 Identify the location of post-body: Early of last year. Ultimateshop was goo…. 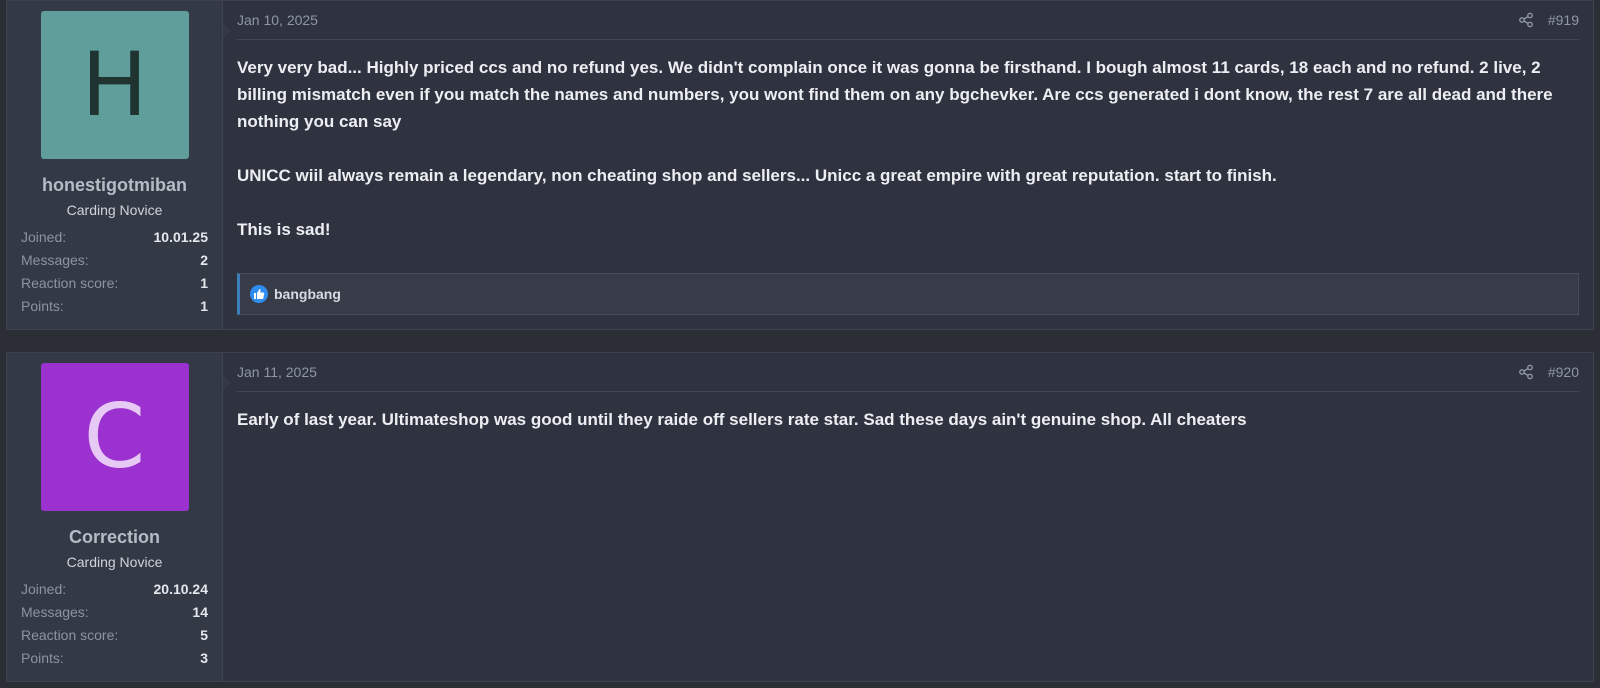
(908, 419).